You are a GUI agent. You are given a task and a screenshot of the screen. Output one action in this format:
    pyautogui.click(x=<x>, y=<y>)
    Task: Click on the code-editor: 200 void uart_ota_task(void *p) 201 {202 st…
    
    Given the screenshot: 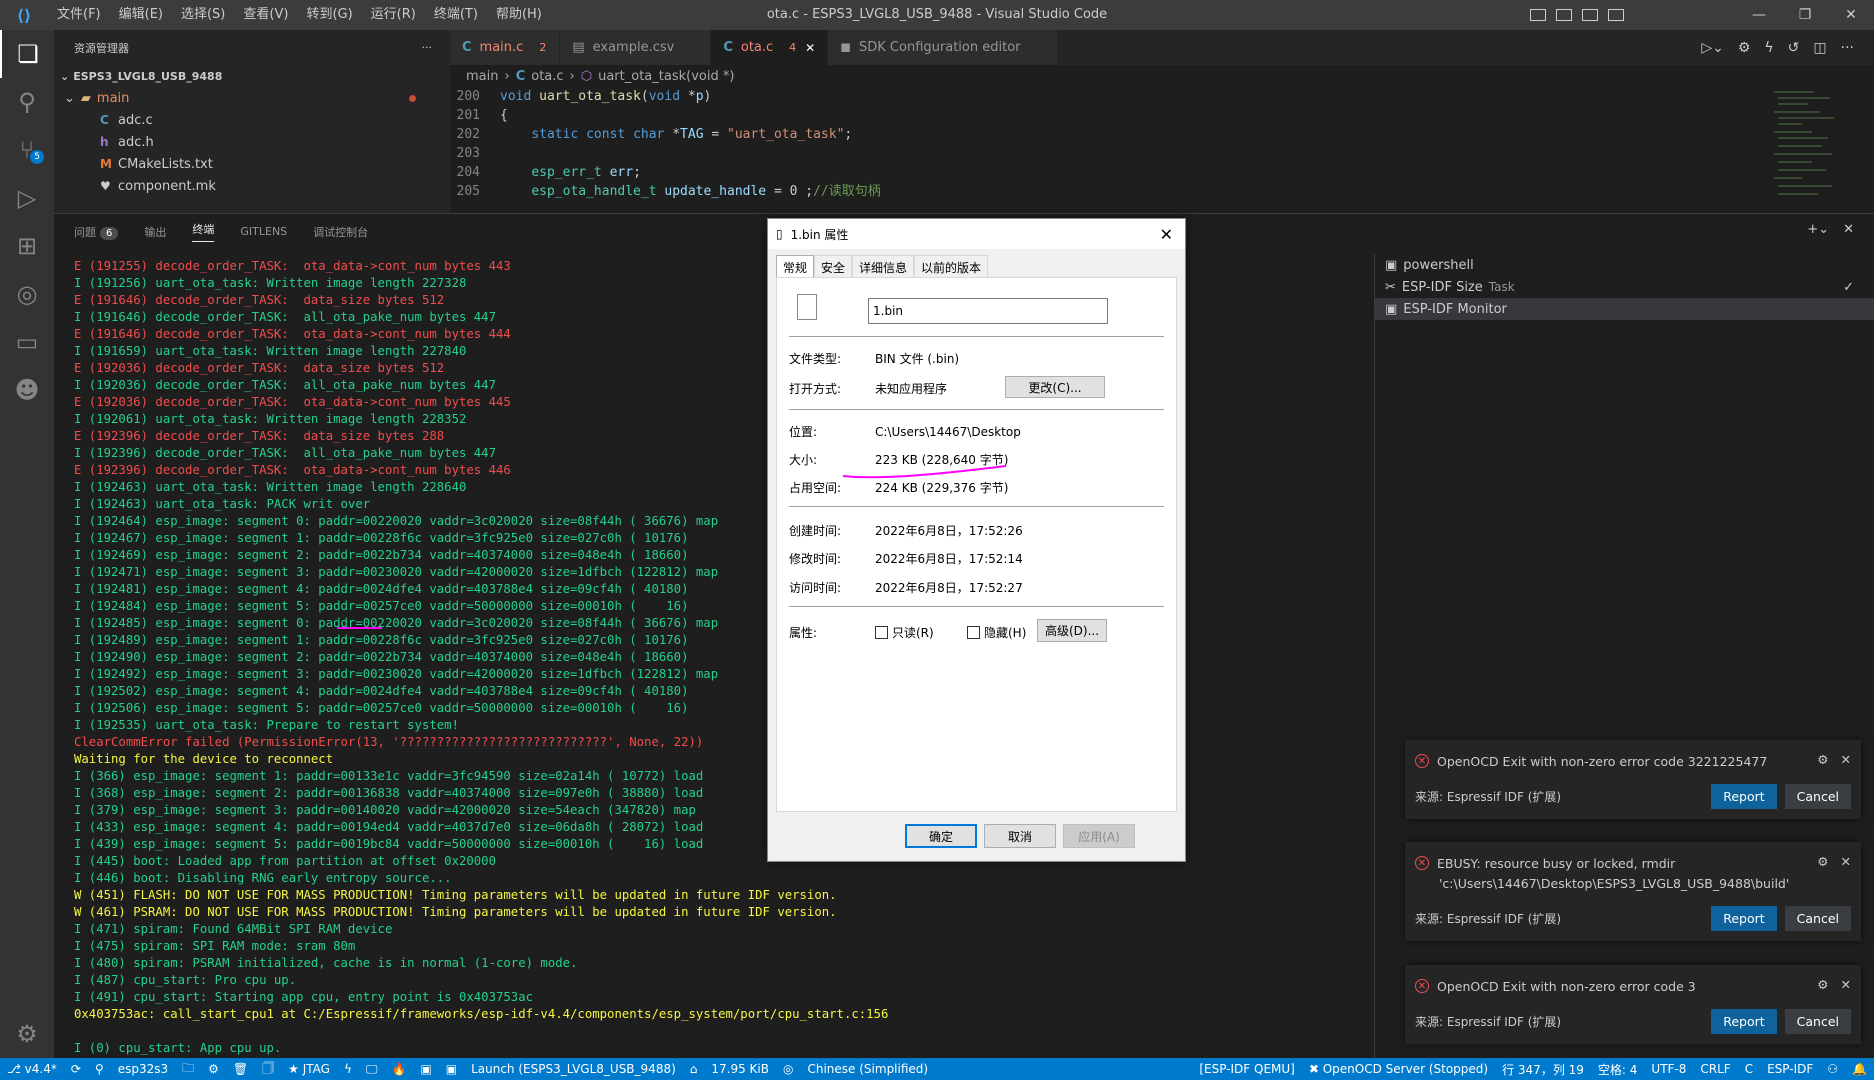 What is the action you would take?
    pyautogui.click(x=1162, y=144)
    